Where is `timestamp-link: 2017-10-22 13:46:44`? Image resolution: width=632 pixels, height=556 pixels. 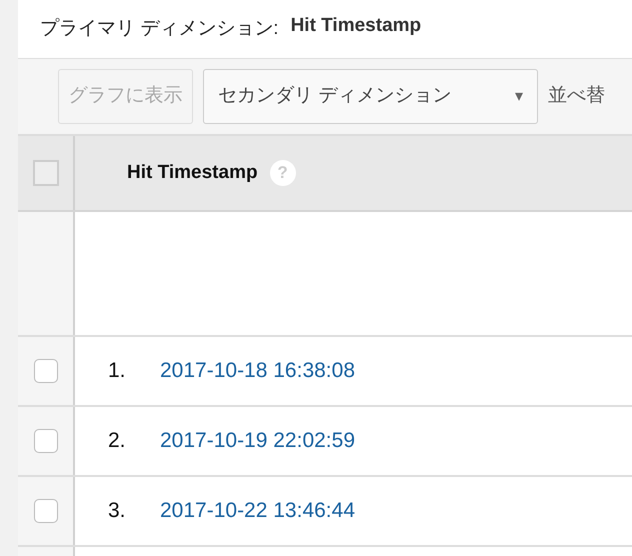
timestamp-link: 2017-10-22 13:46:44 is located at coordinates (257, 511).